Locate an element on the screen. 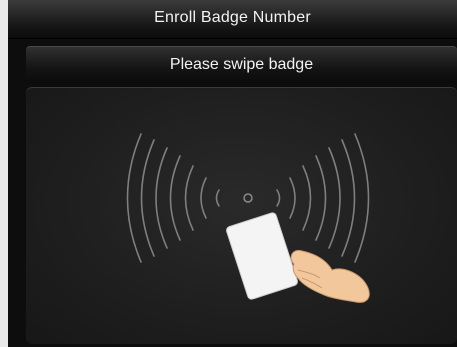 Image resolution: width=457 pixels, height=347 pixels. instruction-bar: Please swipe badge is located at coordinates (241, 64).